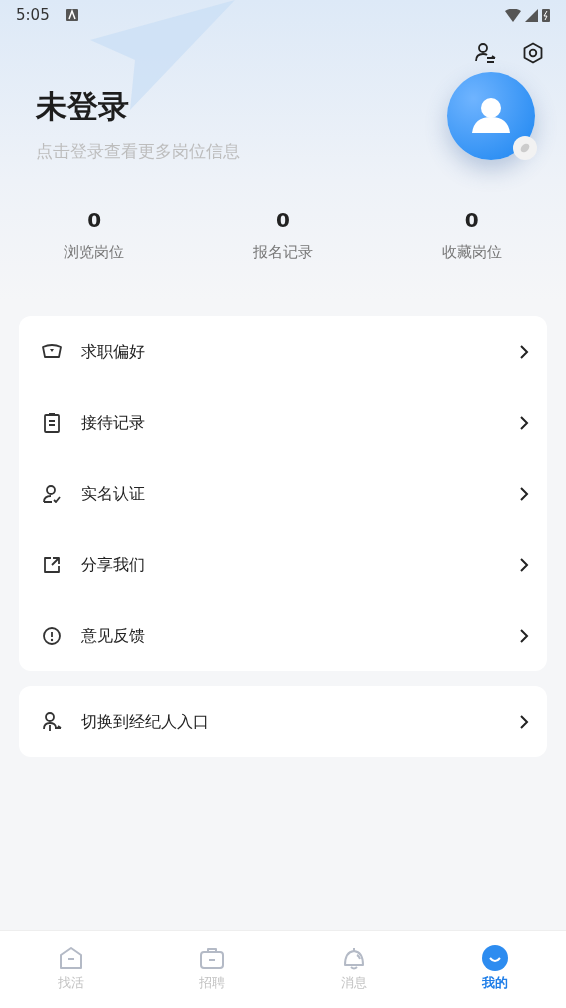 The image size is (566, 1008). I want to click on stat-label: 报名记录, so click(283, 252).